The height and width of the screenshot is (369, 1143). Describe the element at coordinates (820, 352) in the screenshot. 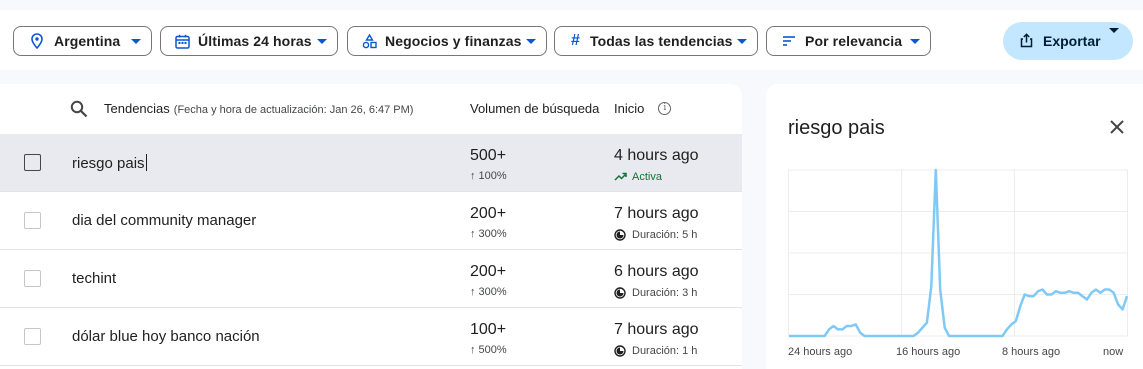

I see `x-tick-label: 24 hours ago` at that location.